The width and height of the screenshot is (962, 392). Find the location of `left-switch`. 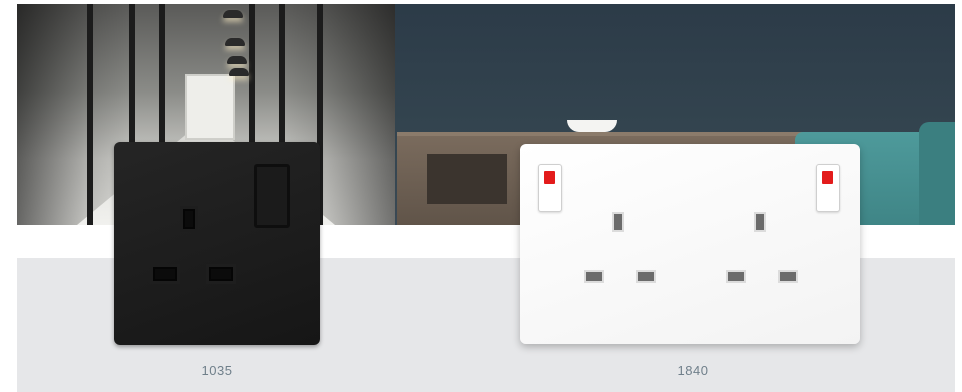

left-switch is located at coordinates (550, 188).